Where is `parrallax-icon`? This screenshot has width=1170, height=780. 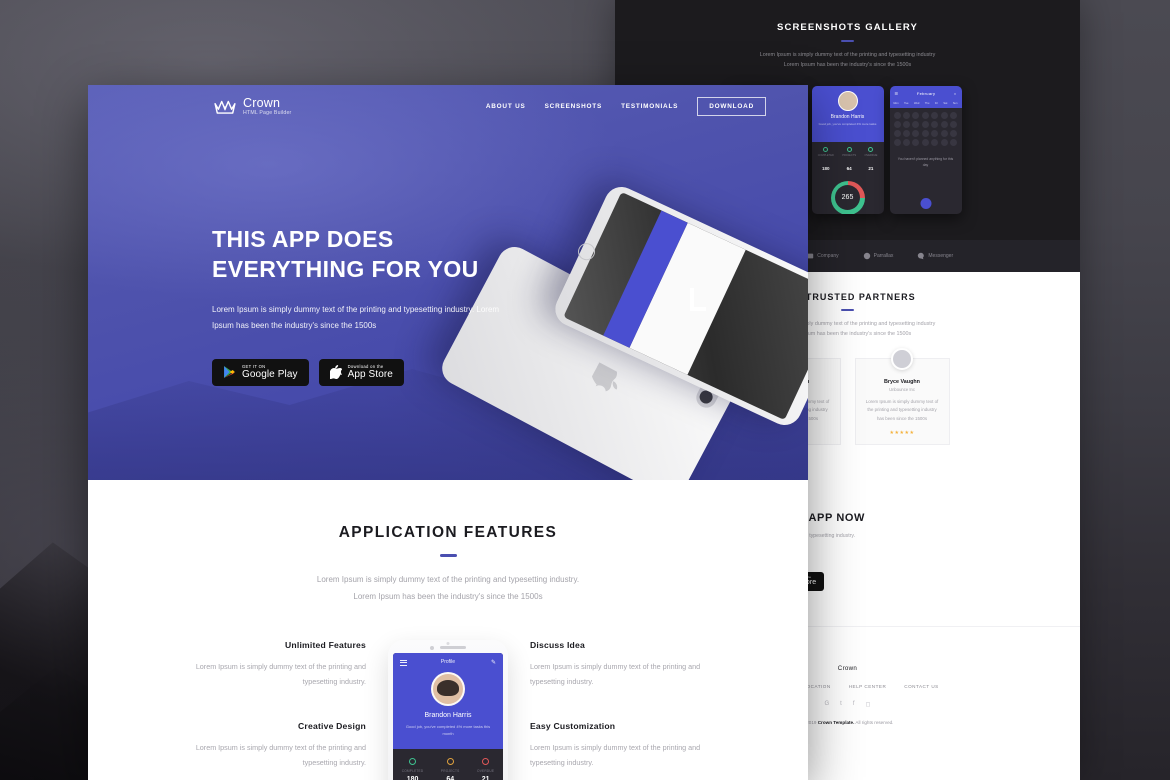
parrallax-icon is located at coordinates (866, 256).